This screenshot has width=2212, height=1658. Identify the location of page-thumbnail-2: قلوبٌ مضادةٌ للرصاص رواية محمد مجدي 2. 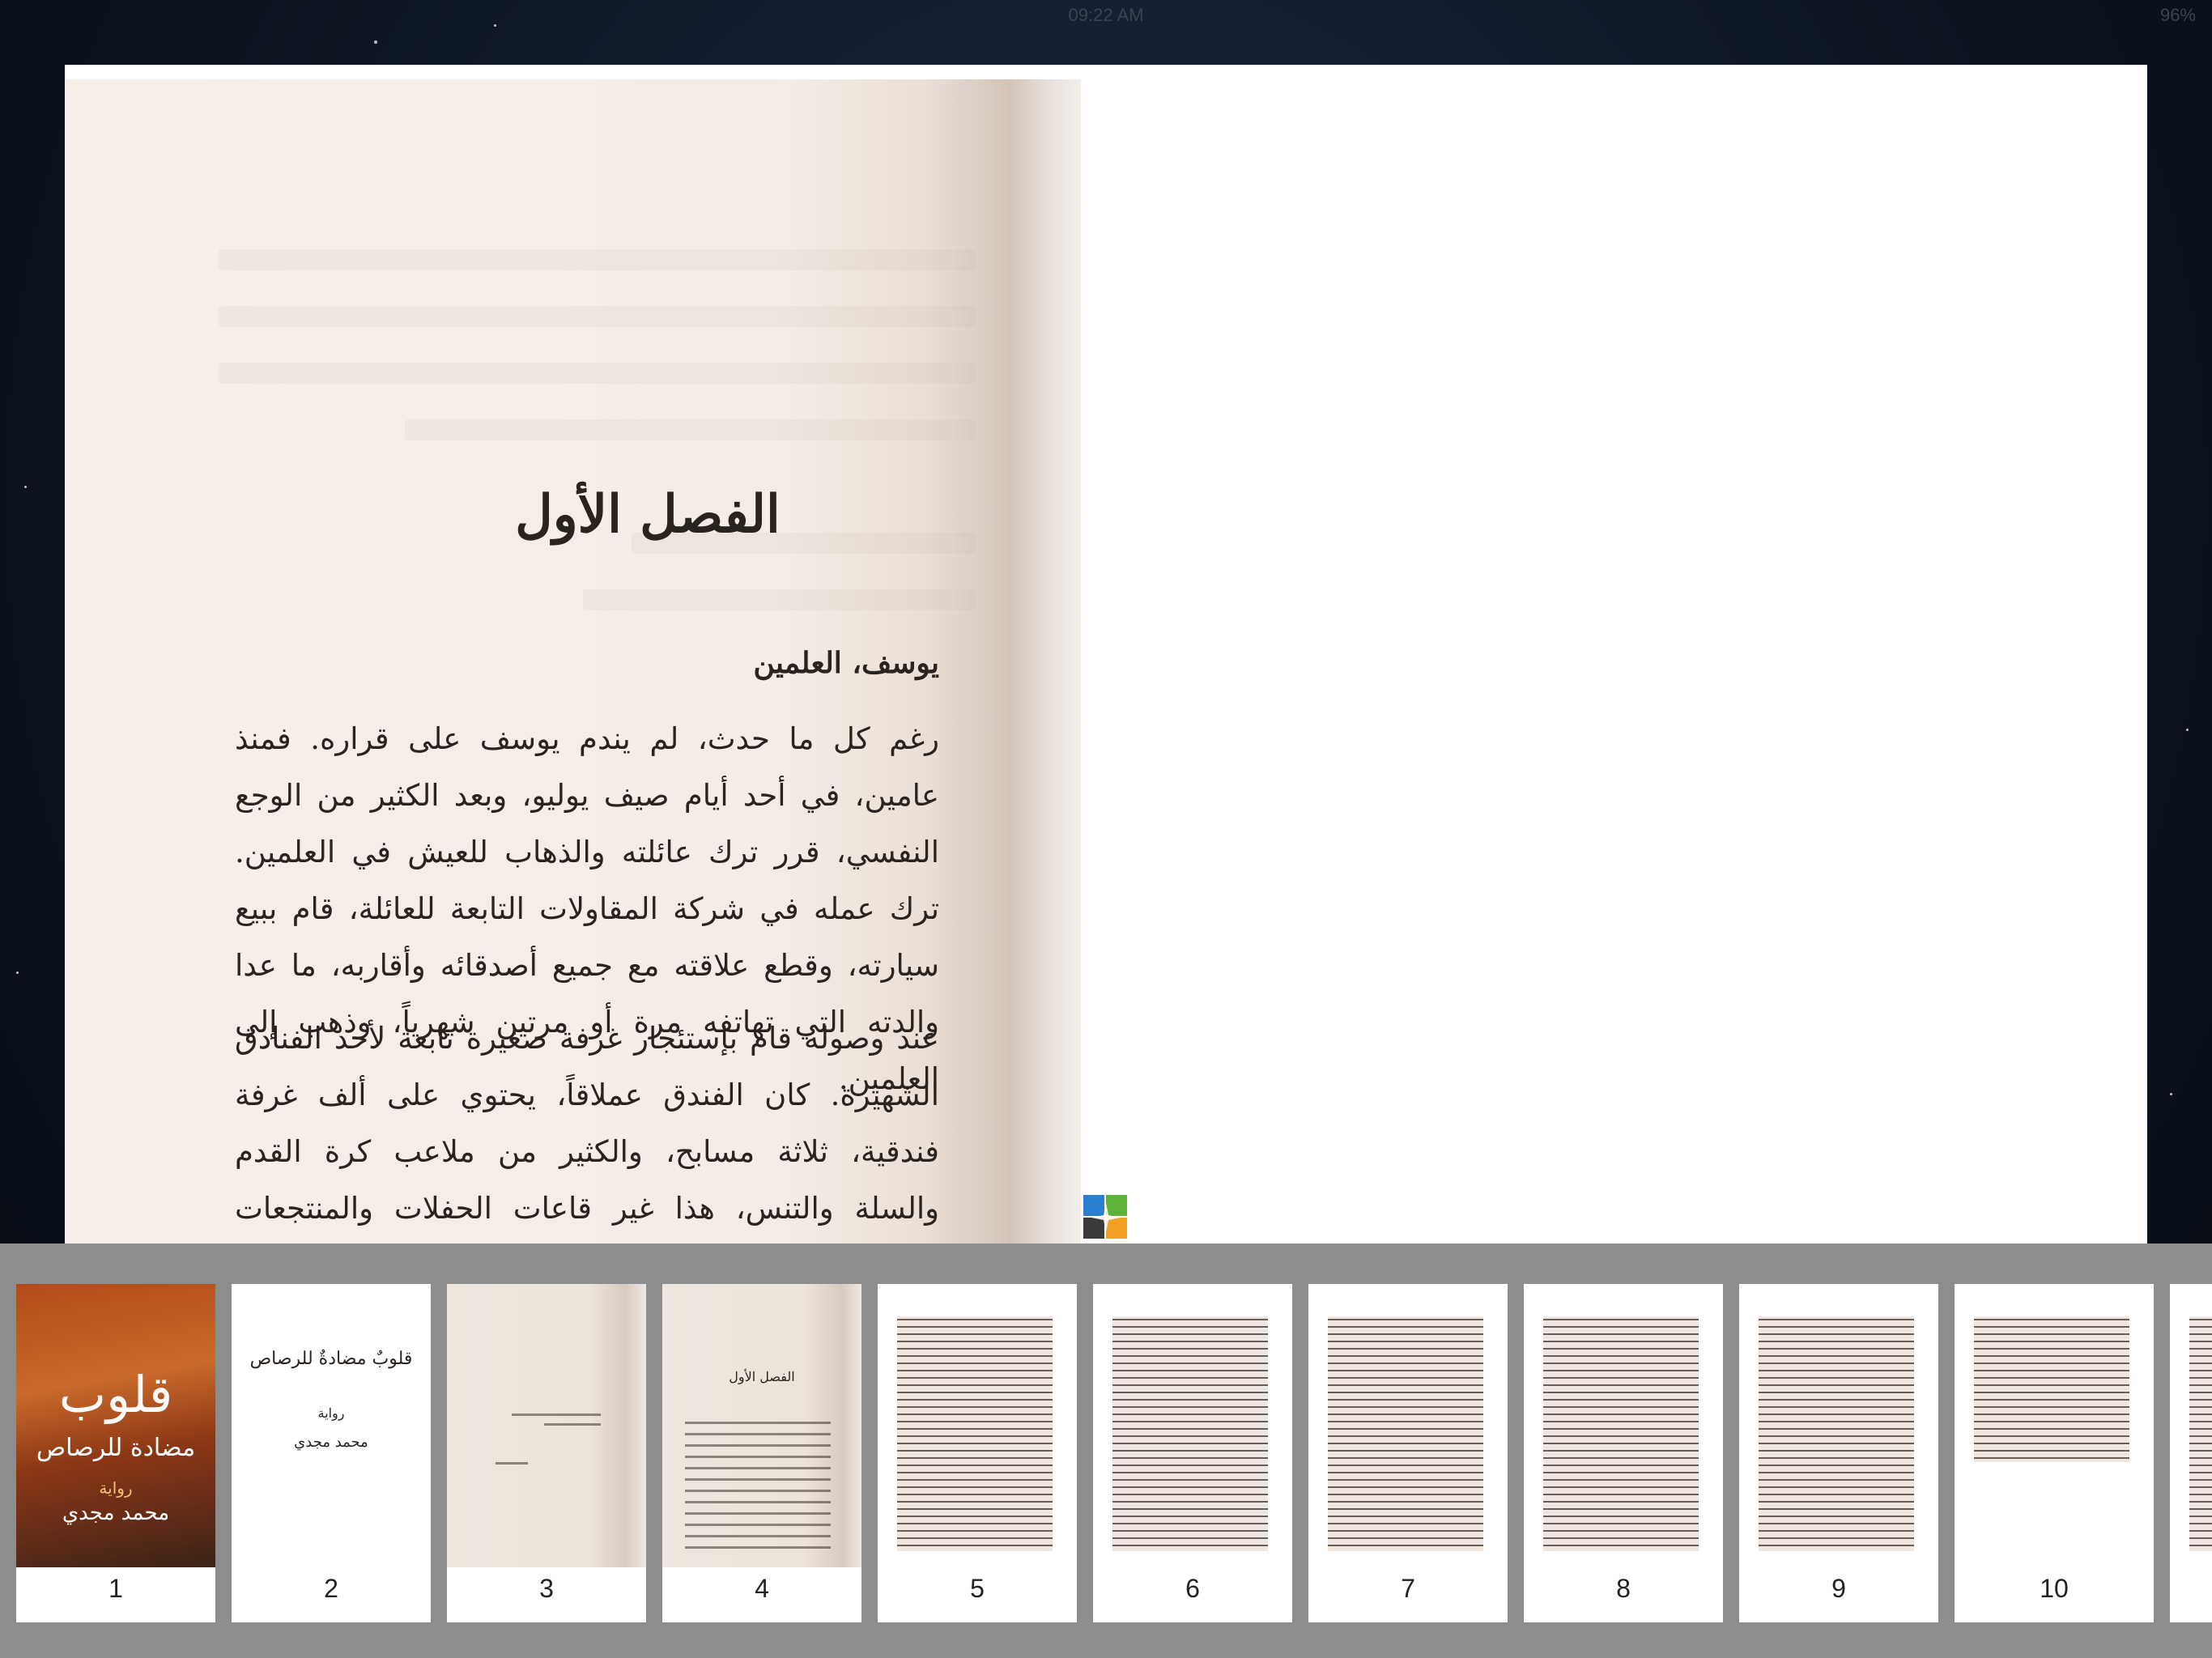
(332, 1453).